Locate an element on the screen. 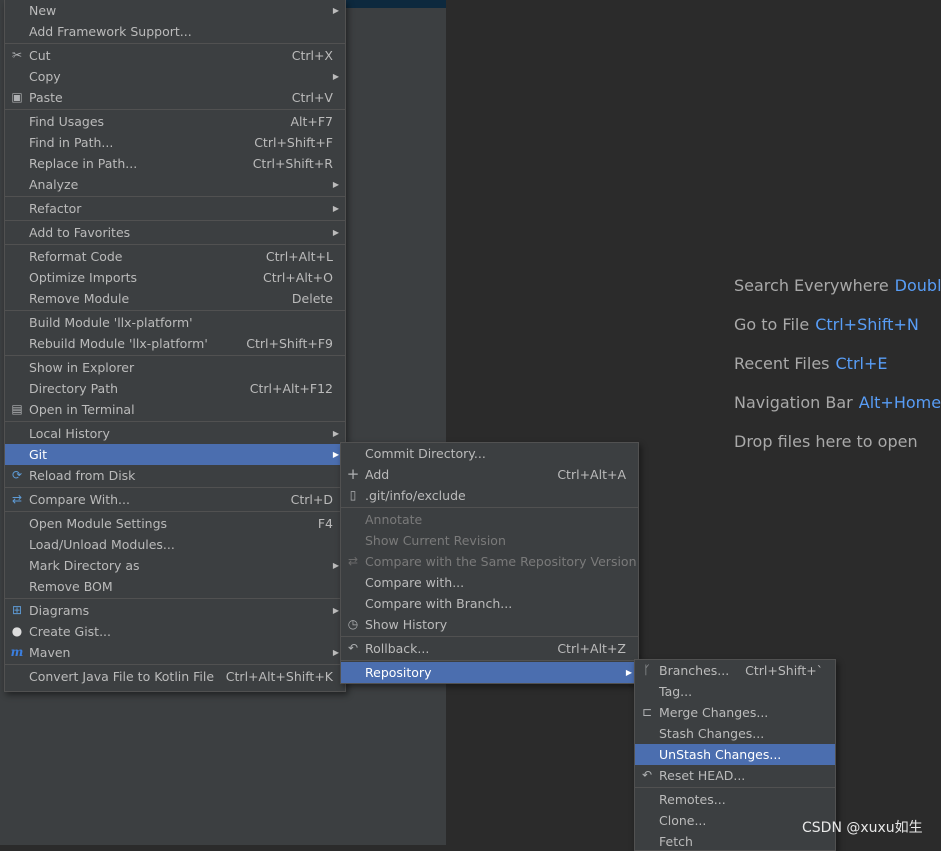 Image resolution: width=941 pixels, height=851 pixels. menu-item-refactor: Refactor ▶ is located at coordinates (175, 208).